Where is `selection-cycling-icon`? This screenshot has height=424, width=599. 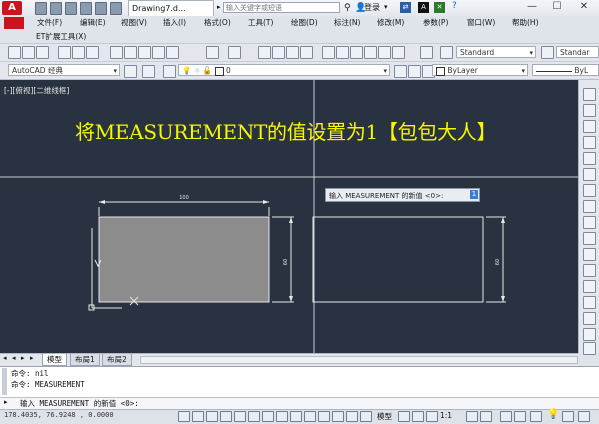 selection-cycling-icon is located at coordinates (366, 416).